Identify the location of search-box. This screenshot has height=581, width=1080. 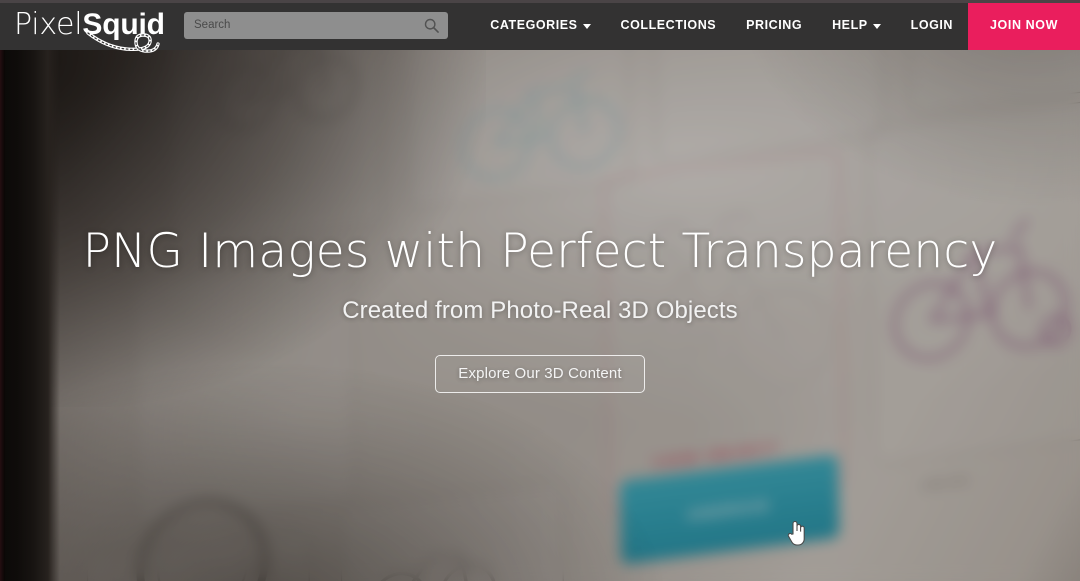
(316, 25).